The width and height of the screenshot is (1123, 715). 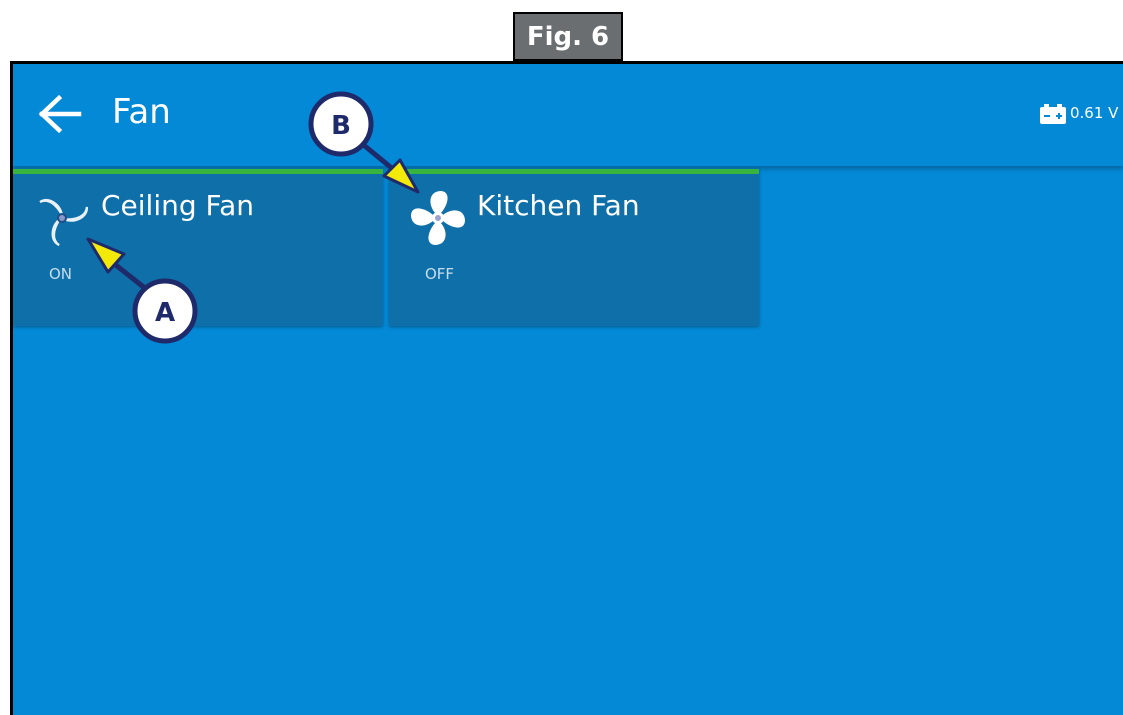 What do you see at coordinates (141, 112) in the screenshot?
I see `page-title: Fan` at bounding box center [141, 112].